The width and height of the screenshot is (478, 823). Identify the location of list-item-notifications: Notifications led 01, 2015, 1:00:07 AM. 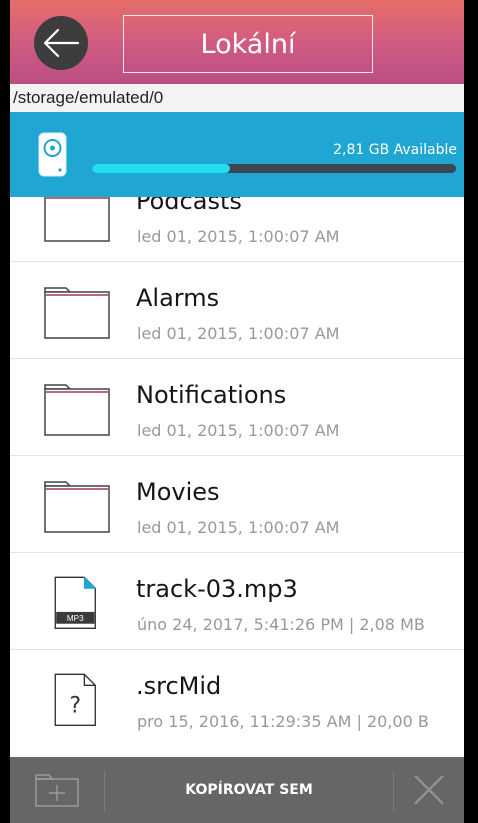
(237, 407).